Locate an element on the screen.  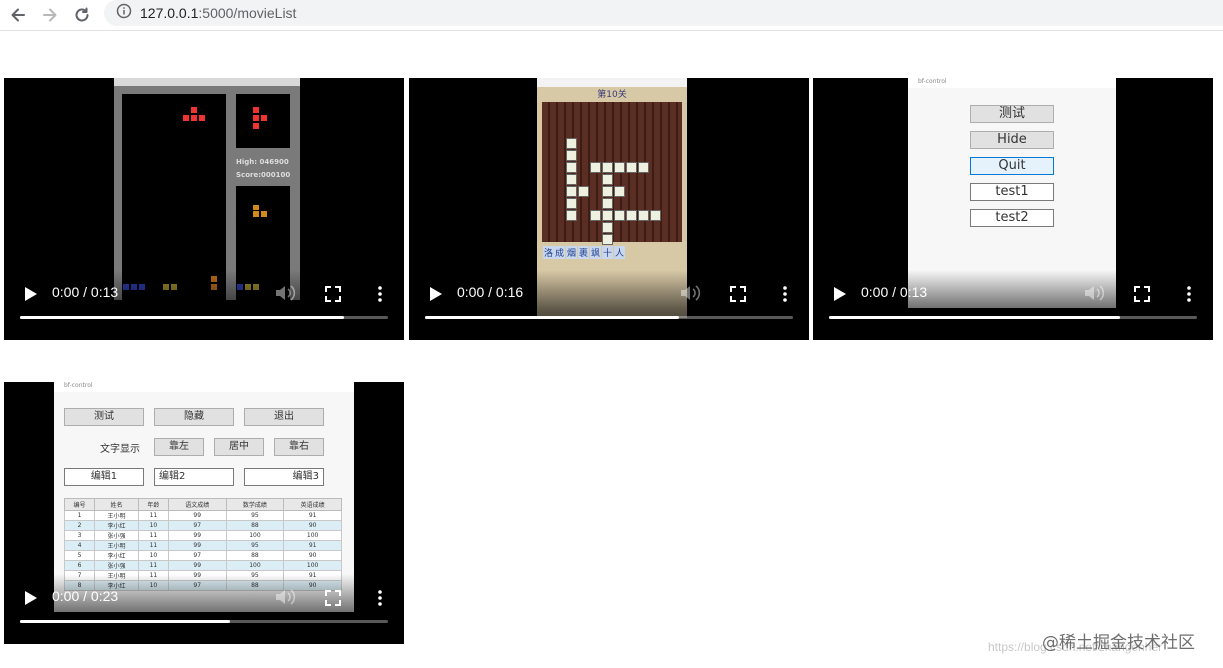
option-char: 人 is located at coordinates (620, 252).